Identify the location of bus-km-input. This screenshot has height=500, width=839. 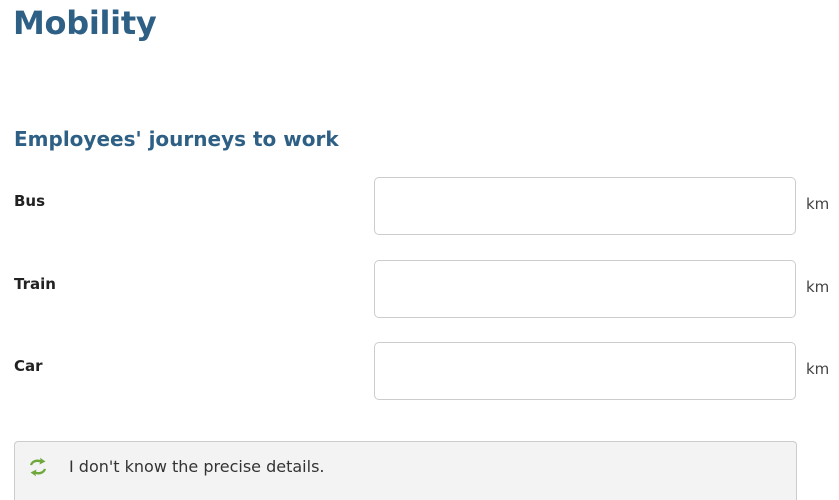
(585, 206).